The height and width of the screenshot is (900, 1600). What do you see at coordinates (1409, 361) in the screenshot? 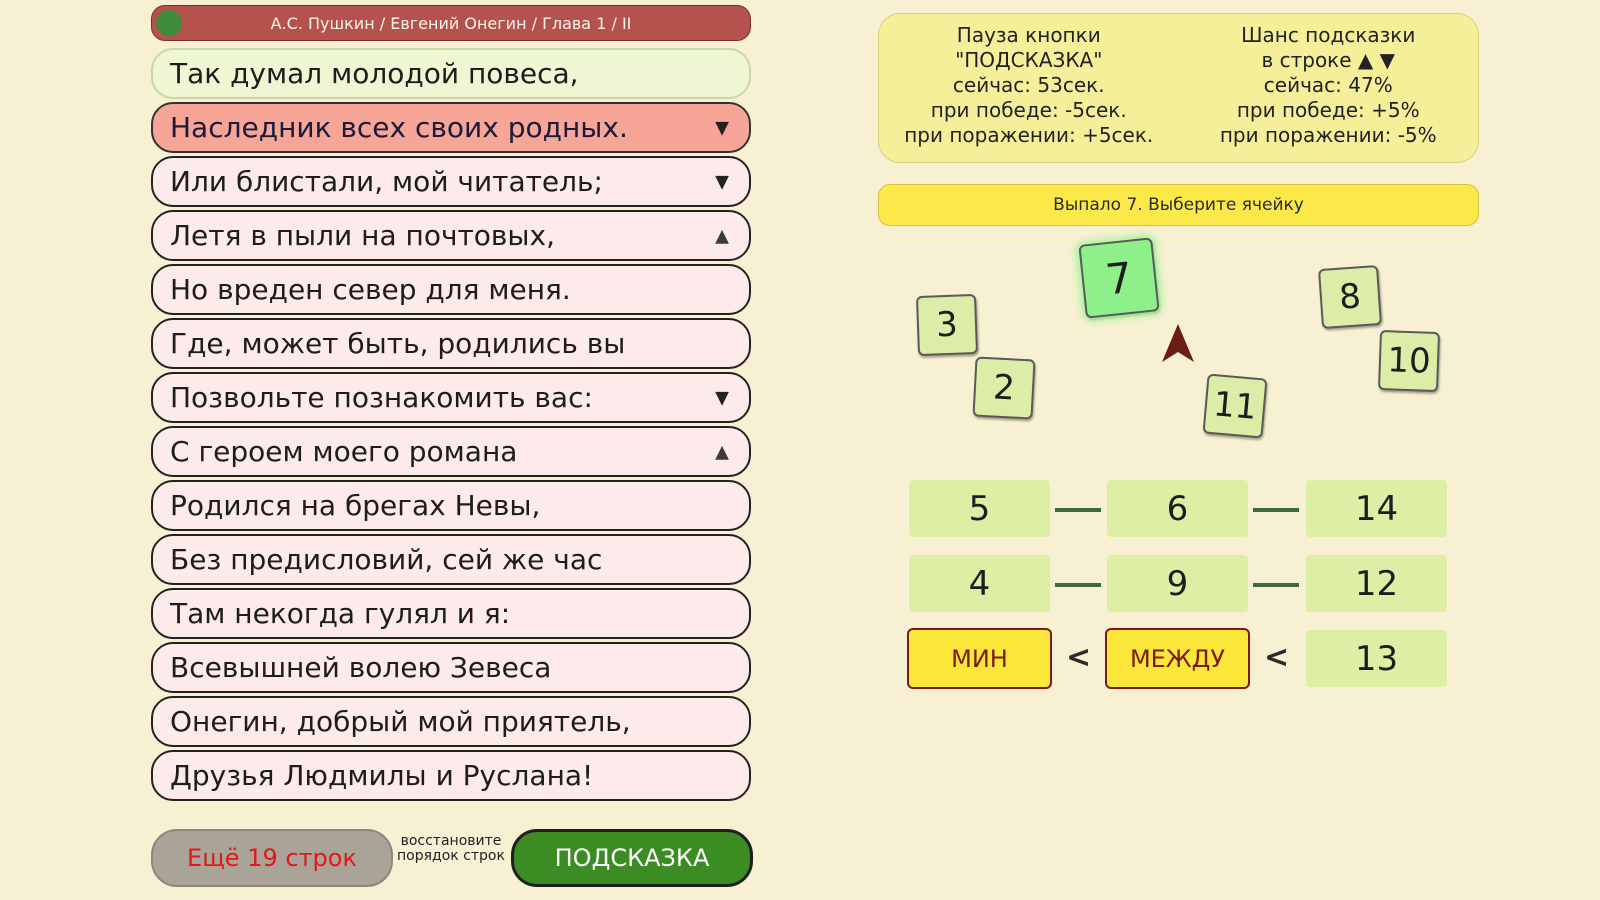
I see `number-tile: 10` at bounding box center [1409, 361].